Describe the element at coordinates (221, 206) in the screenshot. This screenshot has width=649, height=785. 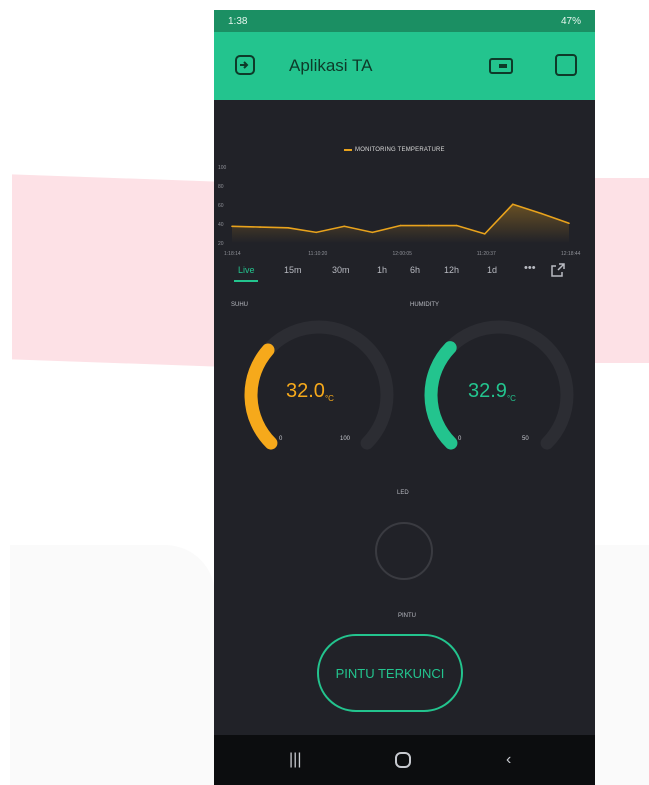
I see `y-tick-label: 60` at that location.